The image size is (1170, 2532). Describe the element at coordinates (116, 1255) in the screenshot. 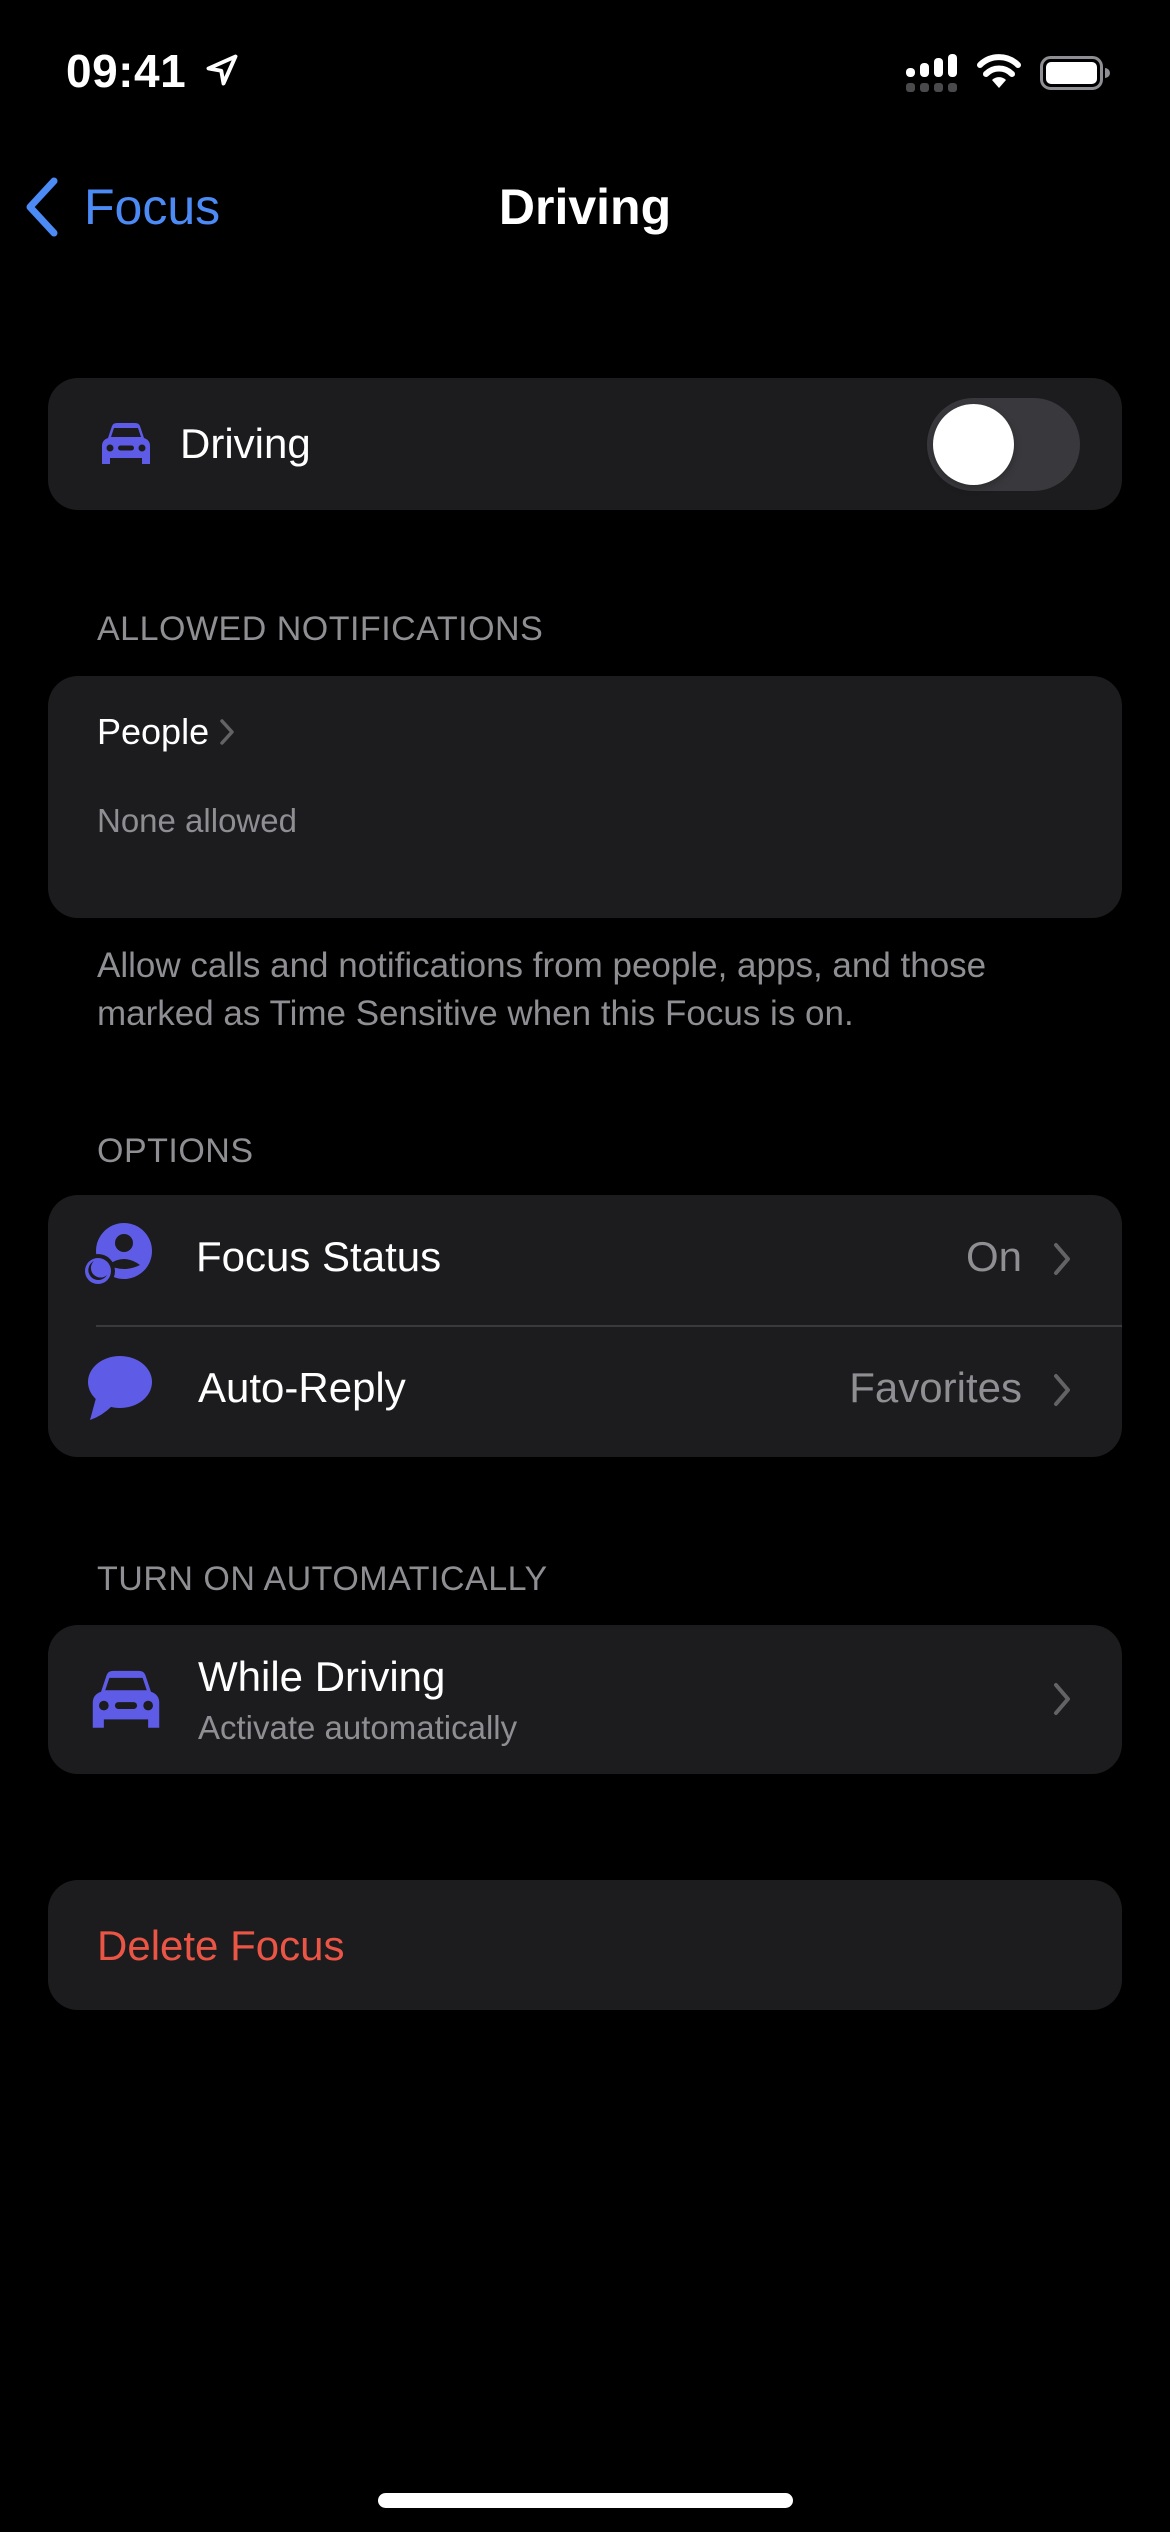

I see `focus-status-icon` at that location.